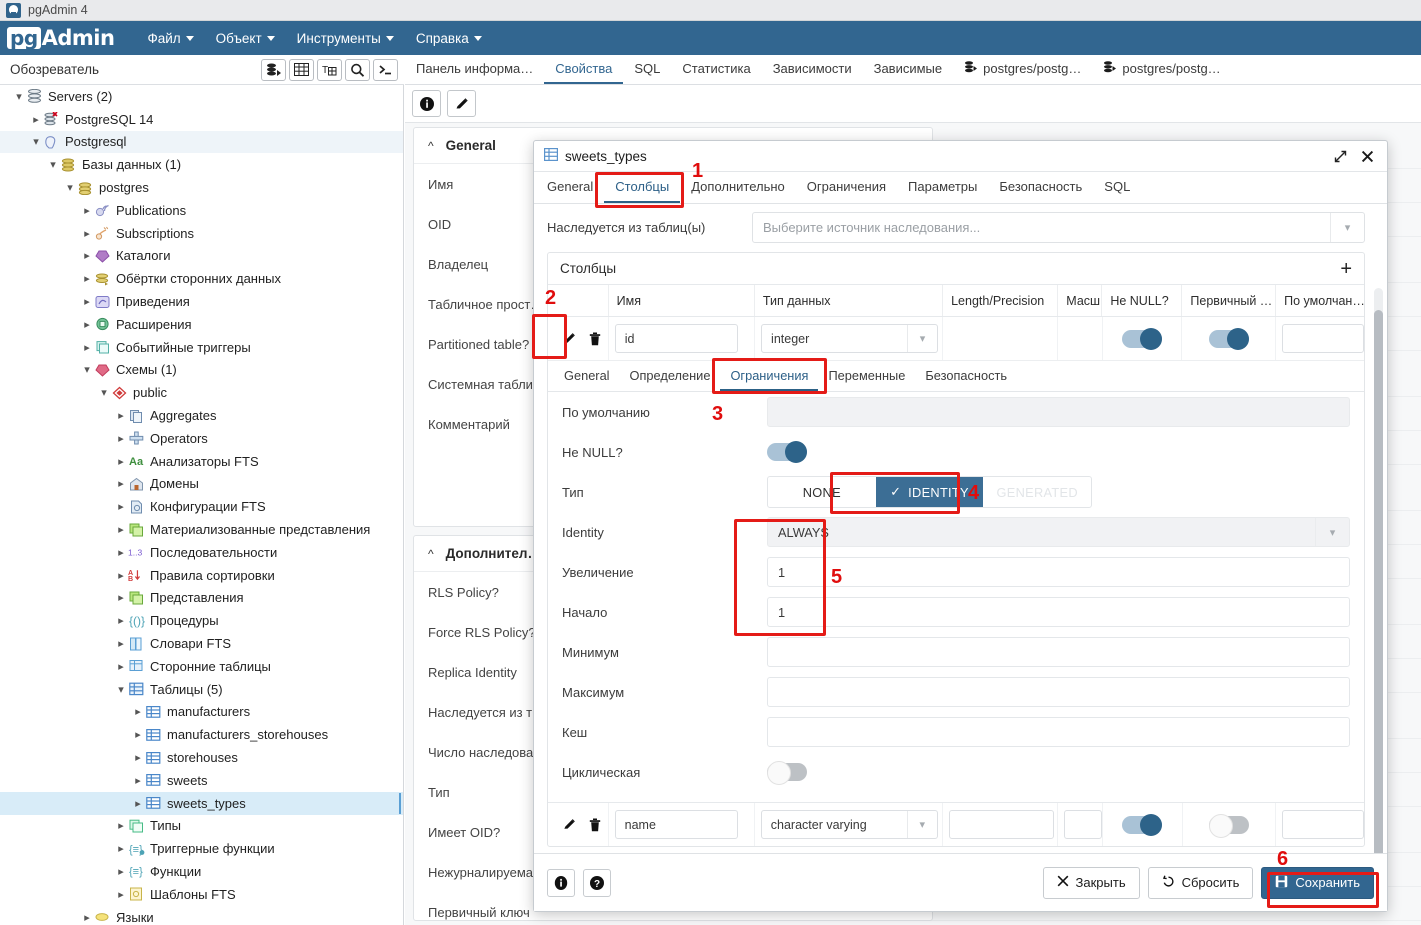 This screenshot has width=1421, height=925. What do you see at coordinates (201, 96) in the screenshot?
I see `tree-item-servers-2: ▾ Servers (2)` at bounding box center [201, 96].